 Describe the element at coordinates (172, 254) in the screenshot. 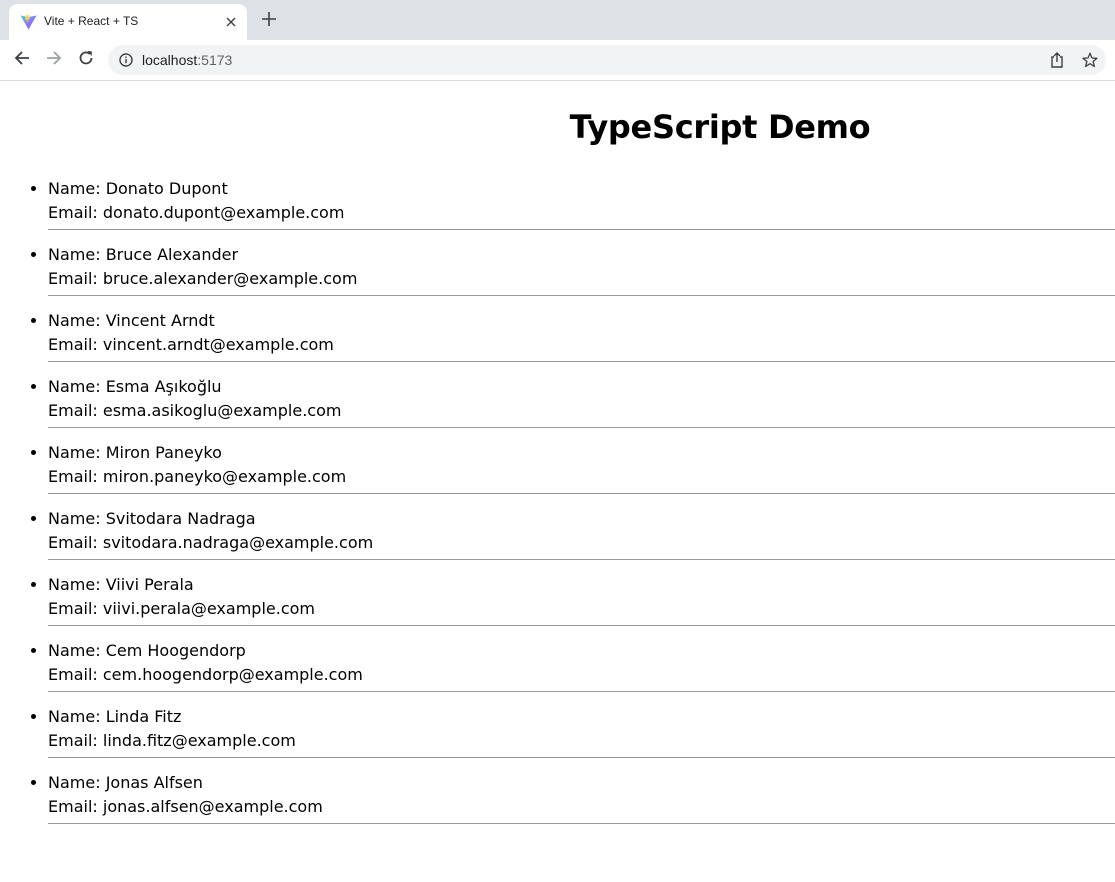

I see `user-name: Bruce Alexander` at that location.